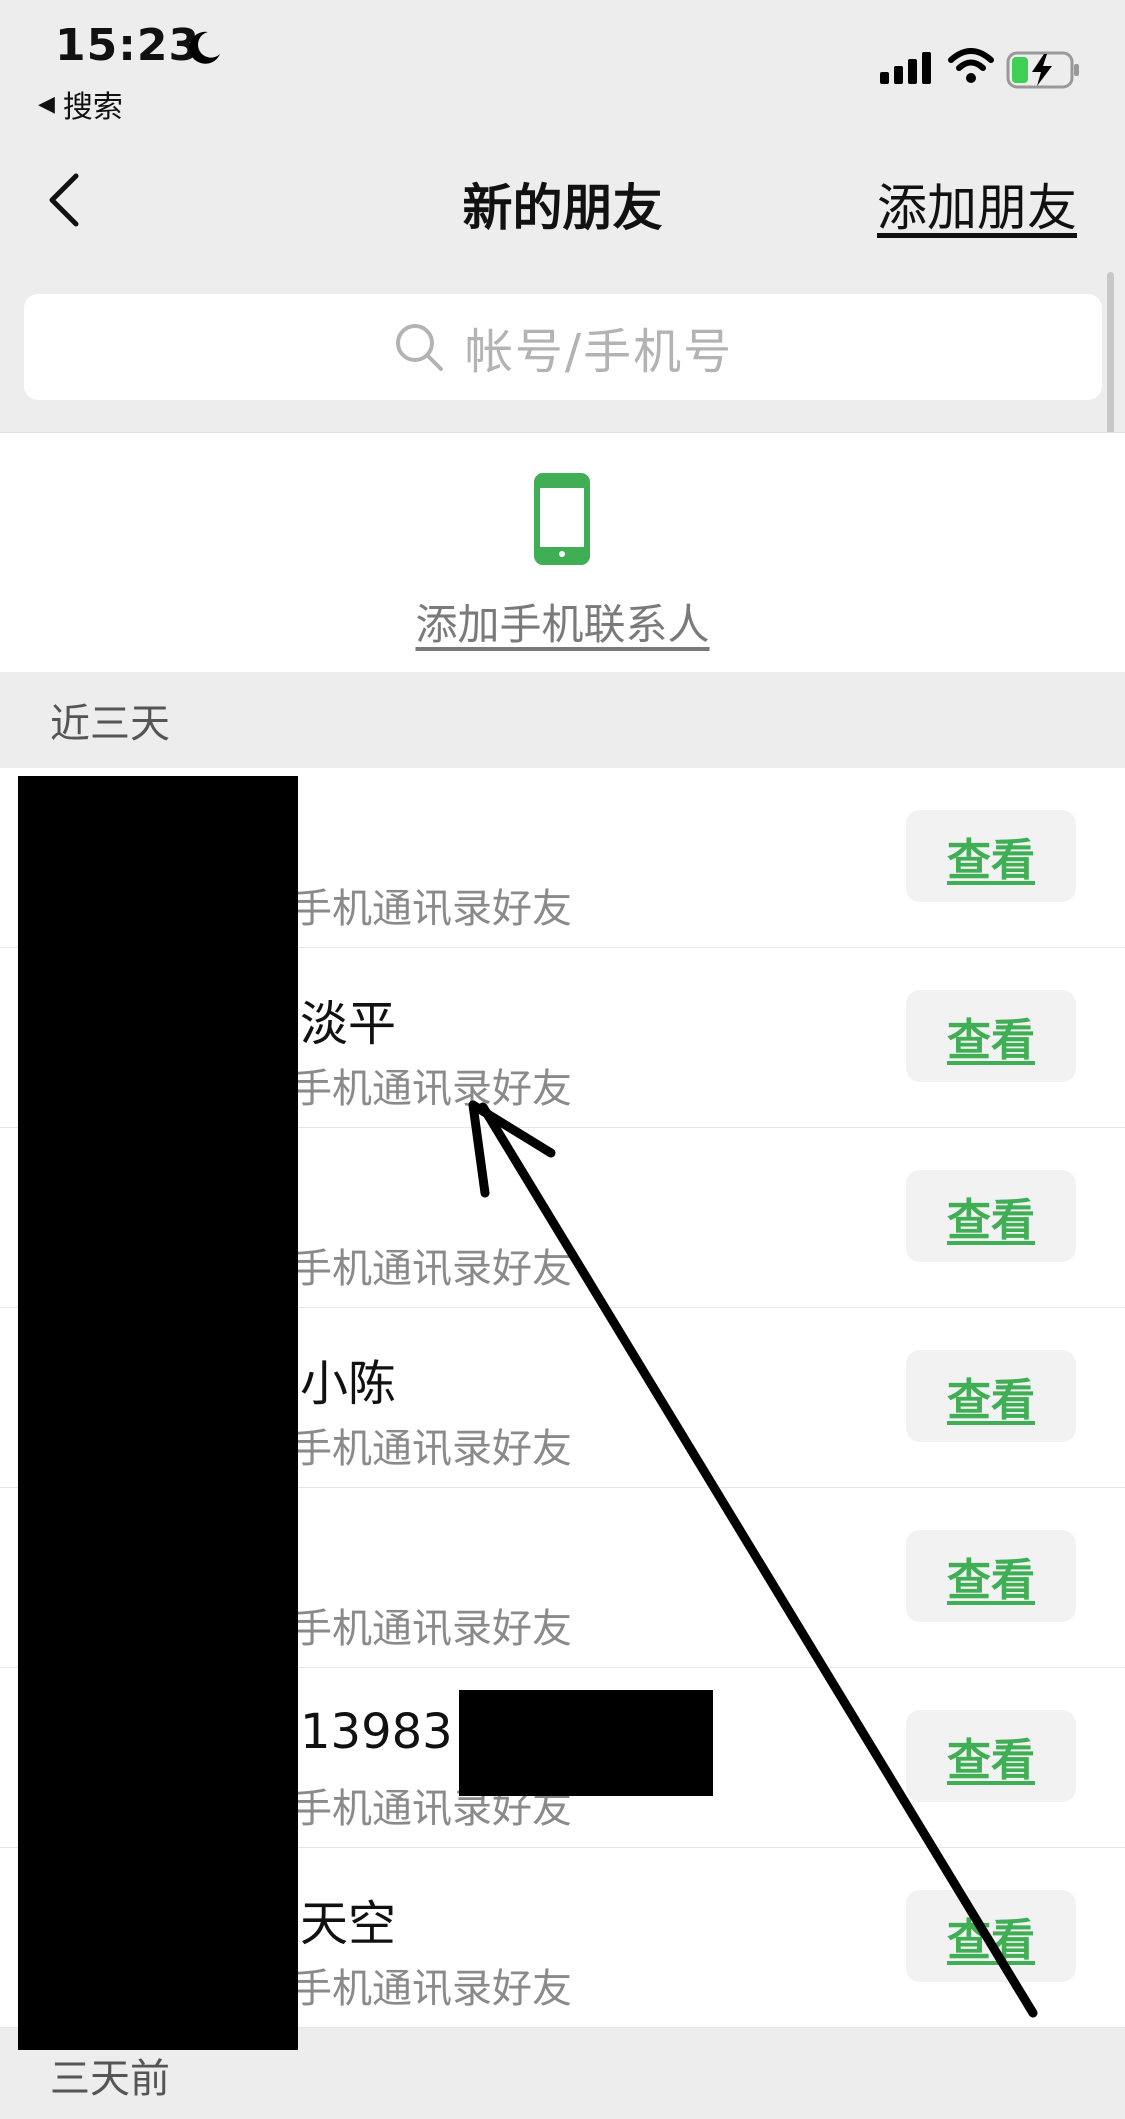  Describe the element at coordinates (419, 347) in the screenshot. I see `search-icon` at that location.